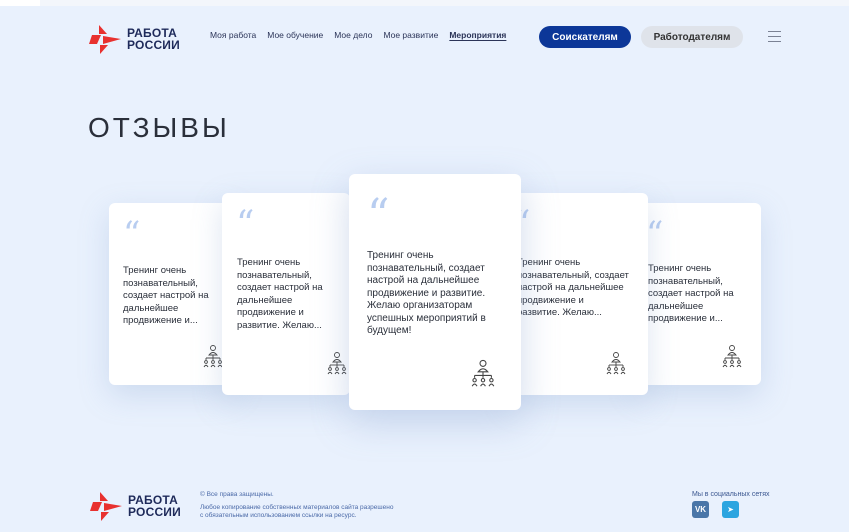 The image size is (849, 532). What do you see at coordinates (410, 35) in the screenshot?
I see `nav-my-development: Мое развитие` at bounding box center [410, 35].